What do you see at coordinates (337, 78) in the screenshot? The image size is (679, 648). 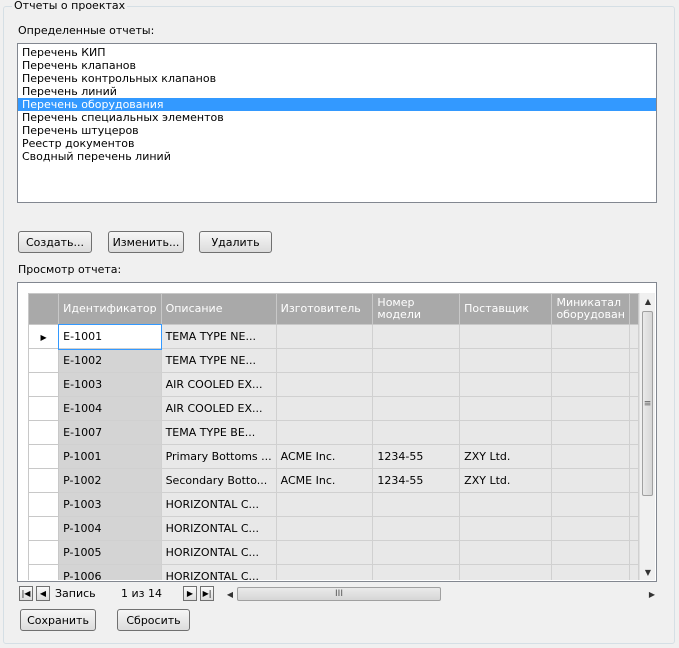 I see `report-list-item: Перечень контрольных клапанов` at bounding box center [337, 78].